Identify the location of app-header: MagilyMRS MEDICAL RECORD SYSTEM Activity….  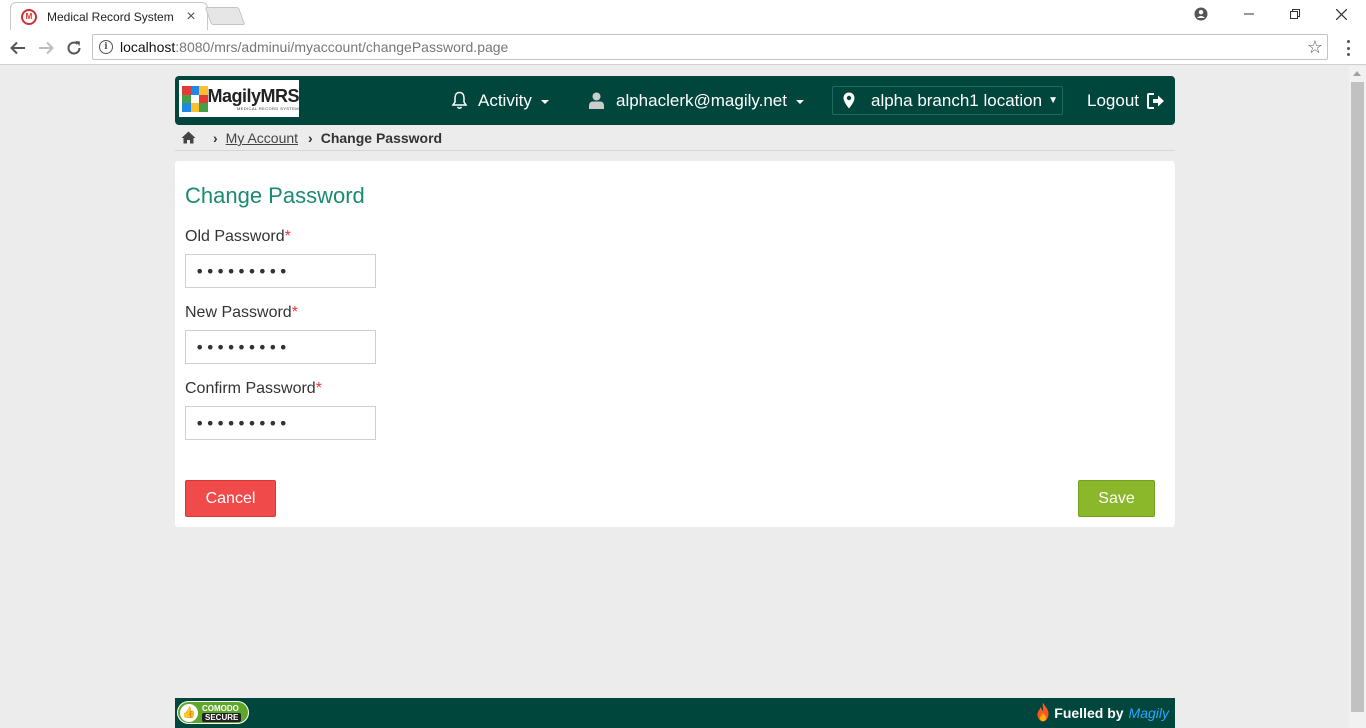
(675, 100).